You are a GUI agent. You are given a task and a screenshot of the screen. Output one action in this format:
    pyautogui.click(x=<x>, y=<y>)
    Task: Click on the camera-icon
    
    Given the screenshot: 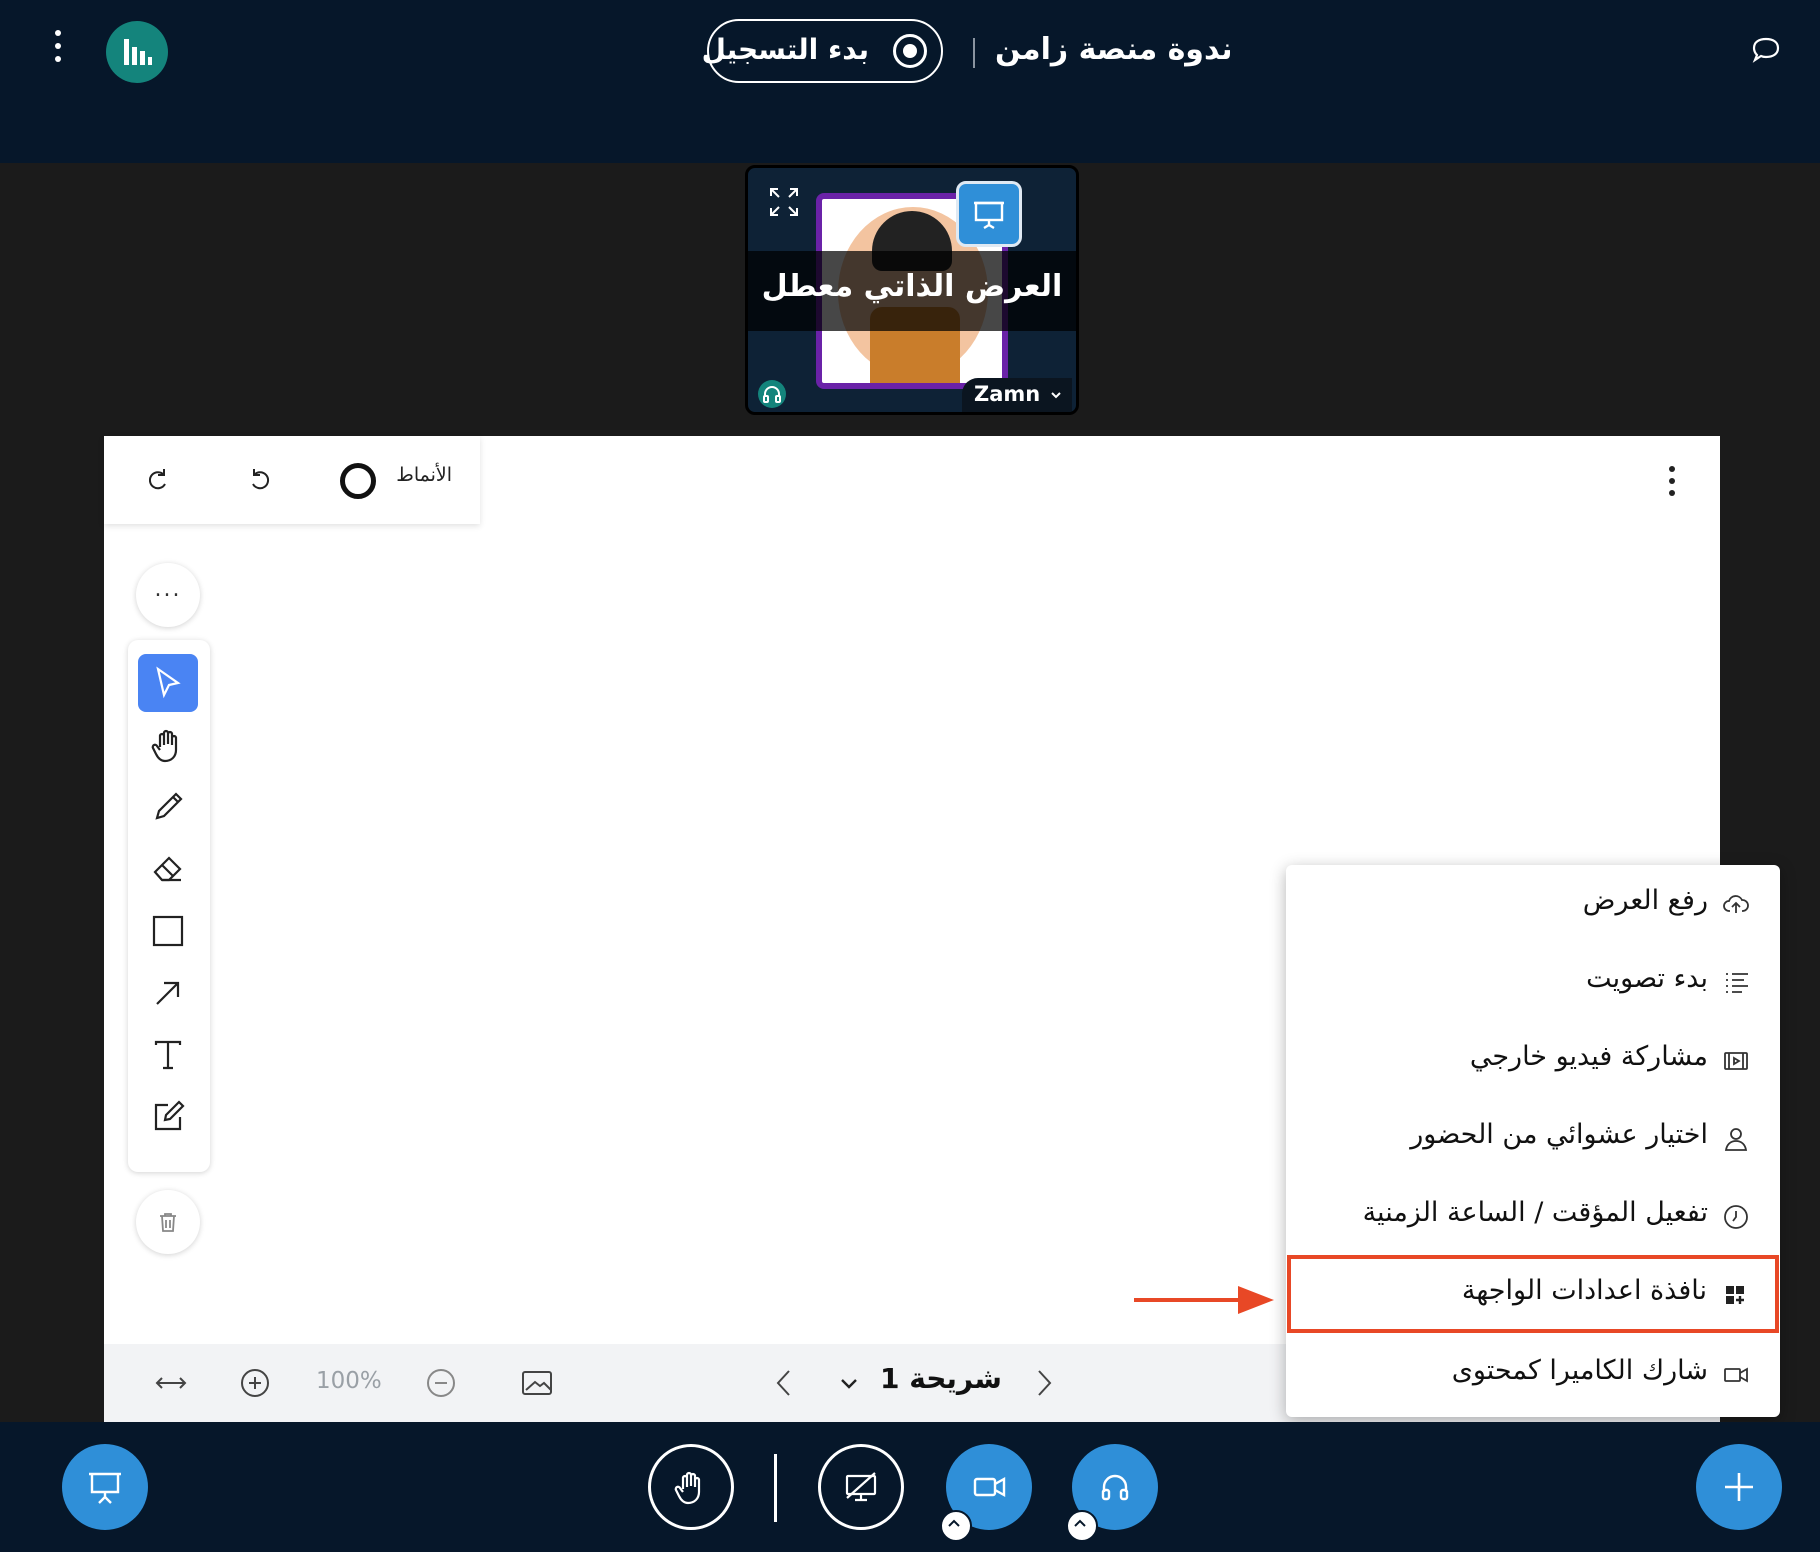 What is the action you would take?
    pyautogui.click(x=1736, y=1375)
    